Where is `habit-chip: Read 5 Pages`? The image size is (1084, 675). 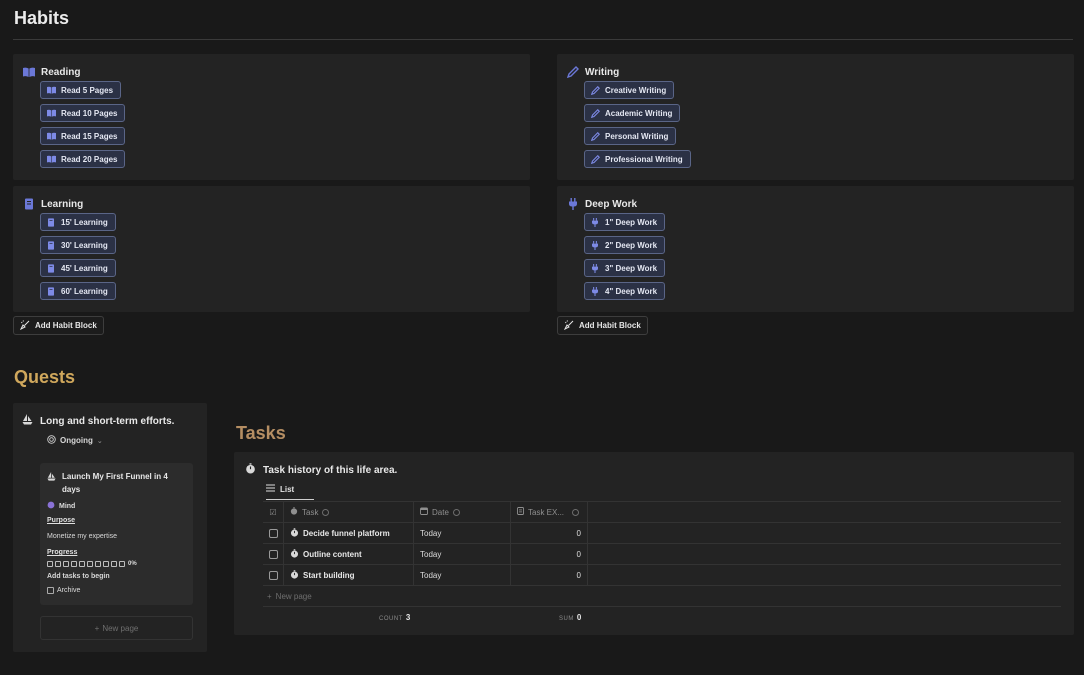 habit-chip: Read 5 Pages is located at coordinates (81, 90).